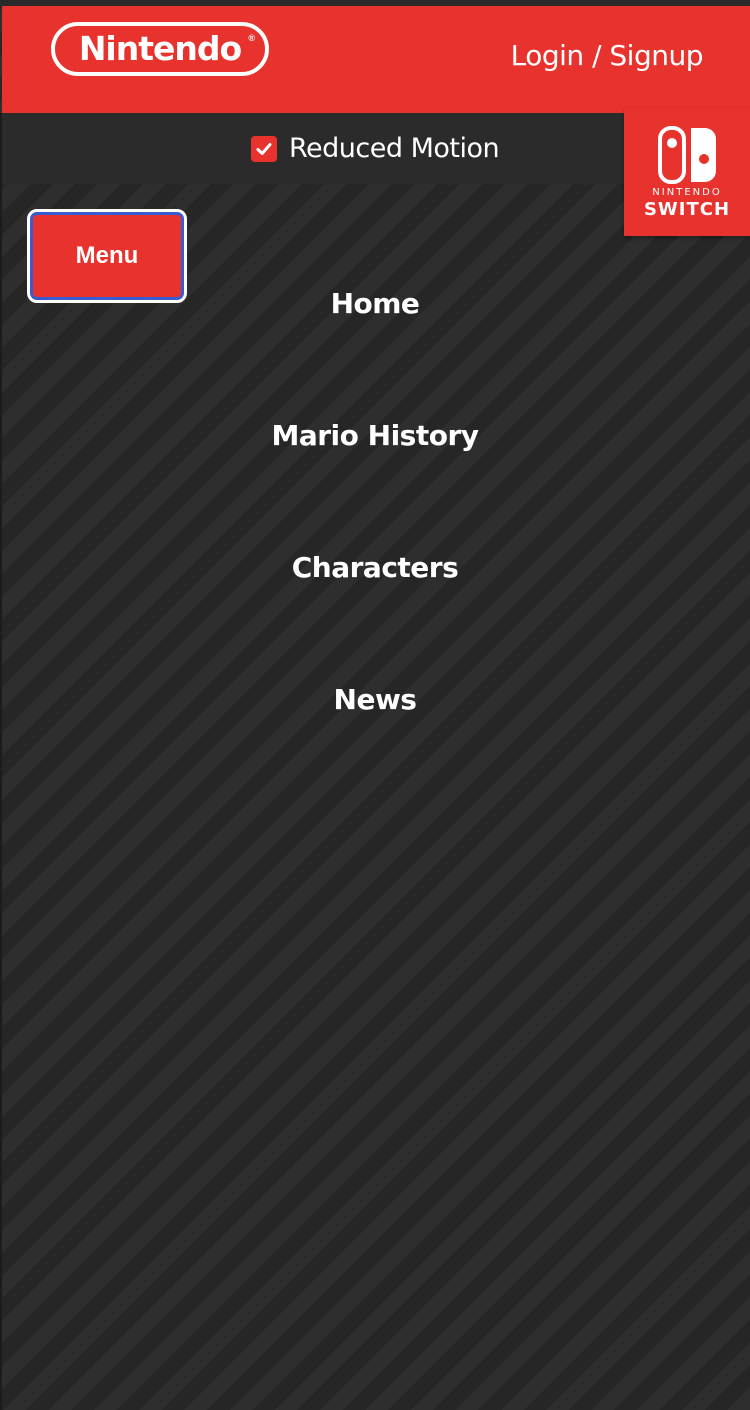  Describe the element at coordinates (687, 155) in the screenshot. I see `switch-console-icon` at that location.